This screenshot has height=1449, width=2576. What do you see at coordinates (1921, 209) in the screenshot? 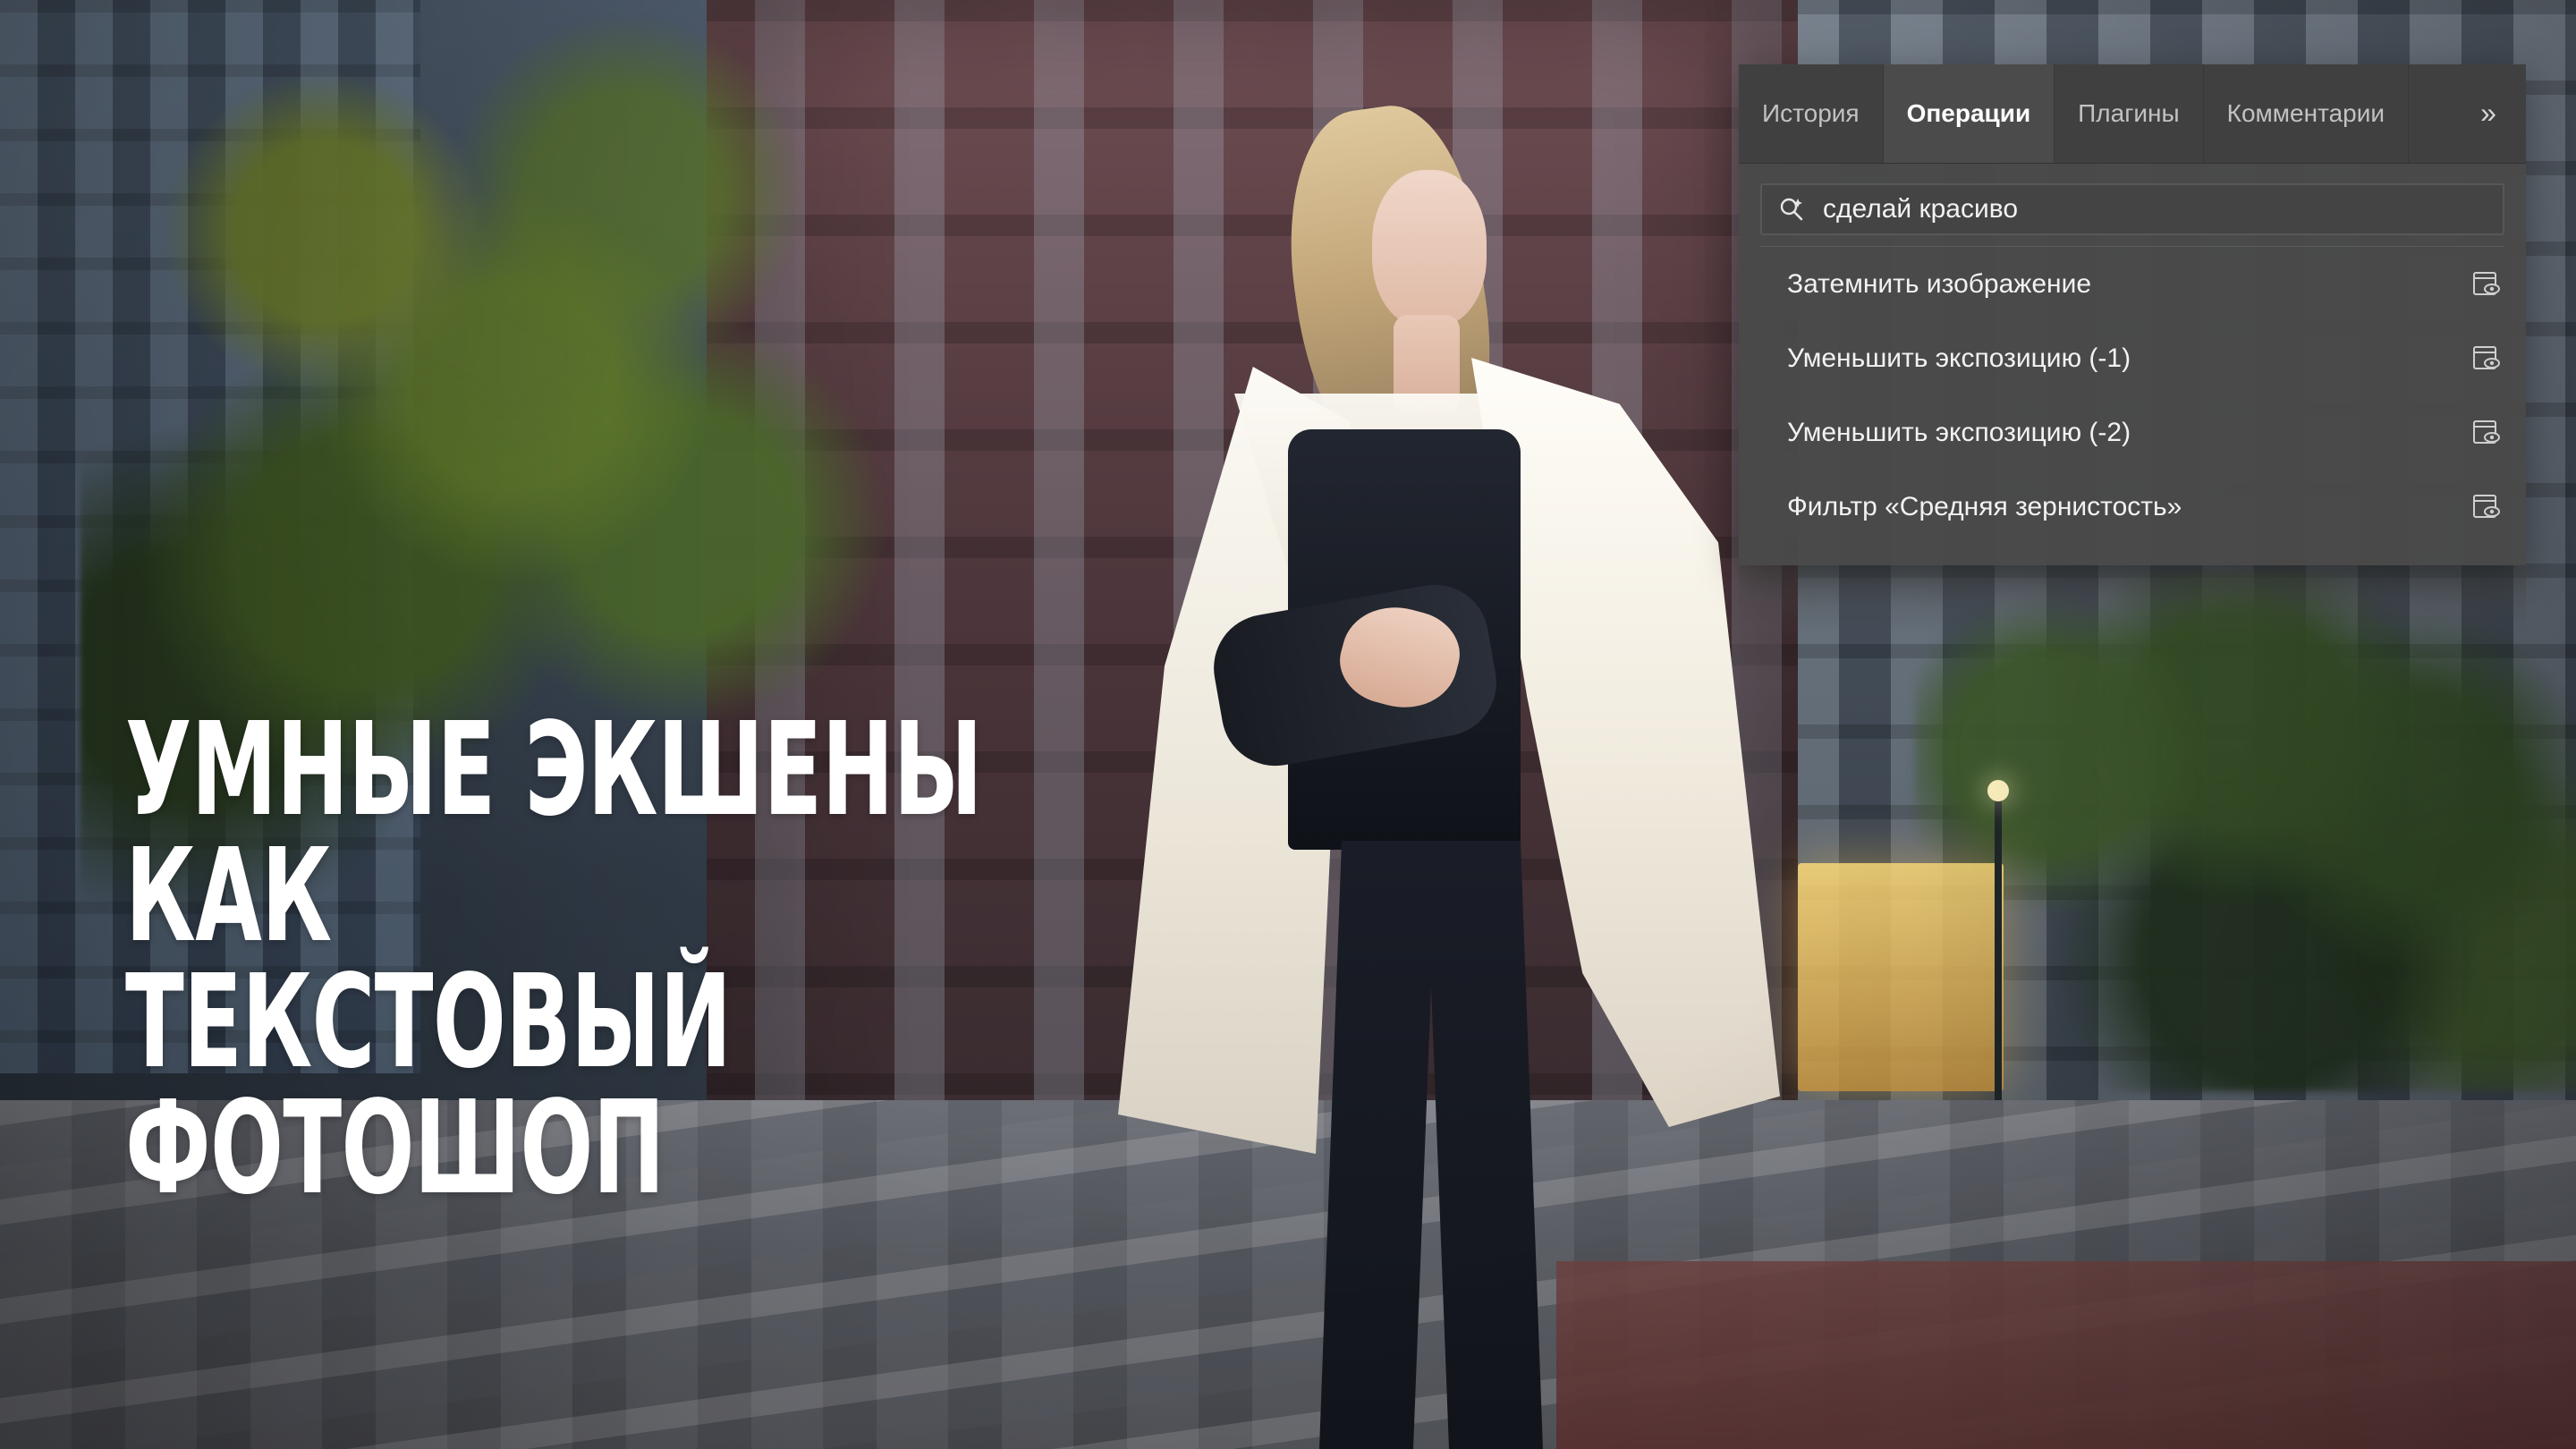
I see `search-value: сделай красиво` at bounding box center [1921, 209].